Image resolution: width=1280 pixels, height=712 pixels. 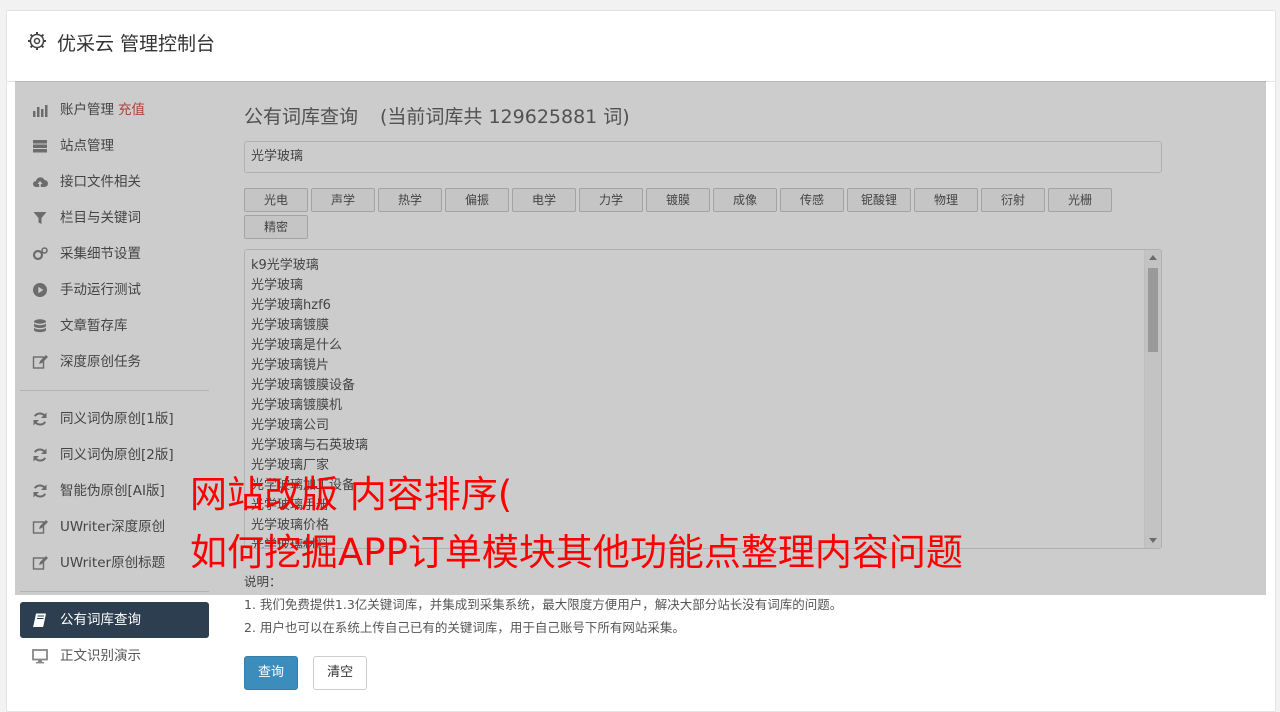 I want to click on action-buttons: 查询 清空, so click(x=310, y=673).